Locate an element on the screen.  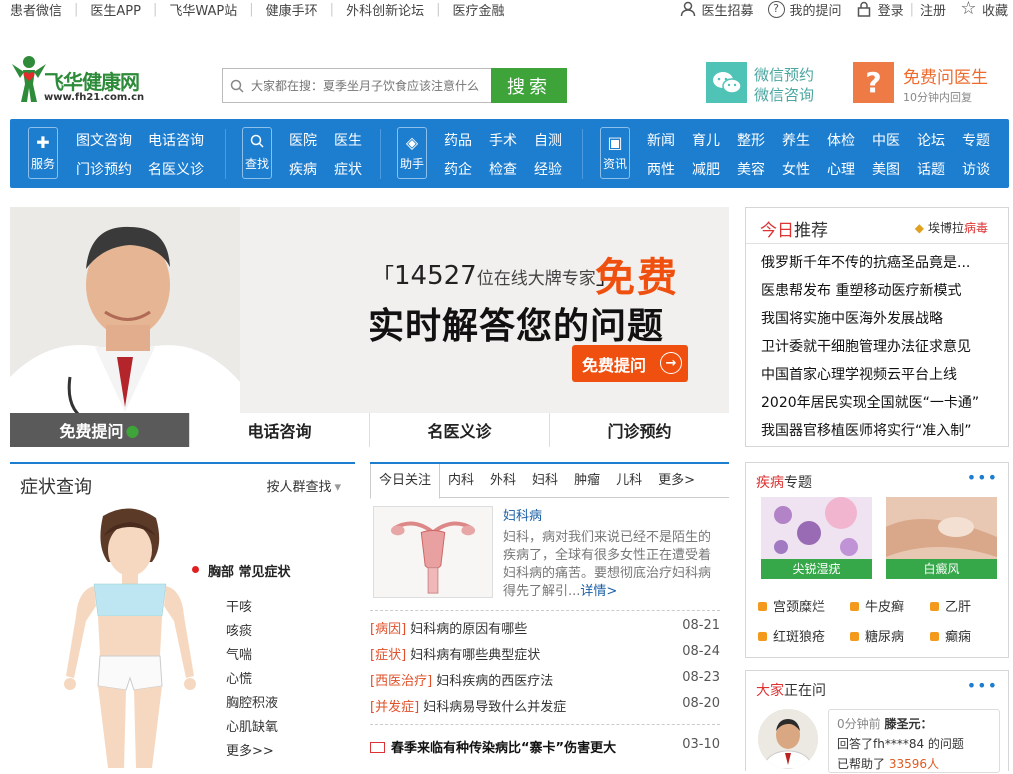
nav-link-symptom: 症状 is located at coordinates (348, 169).